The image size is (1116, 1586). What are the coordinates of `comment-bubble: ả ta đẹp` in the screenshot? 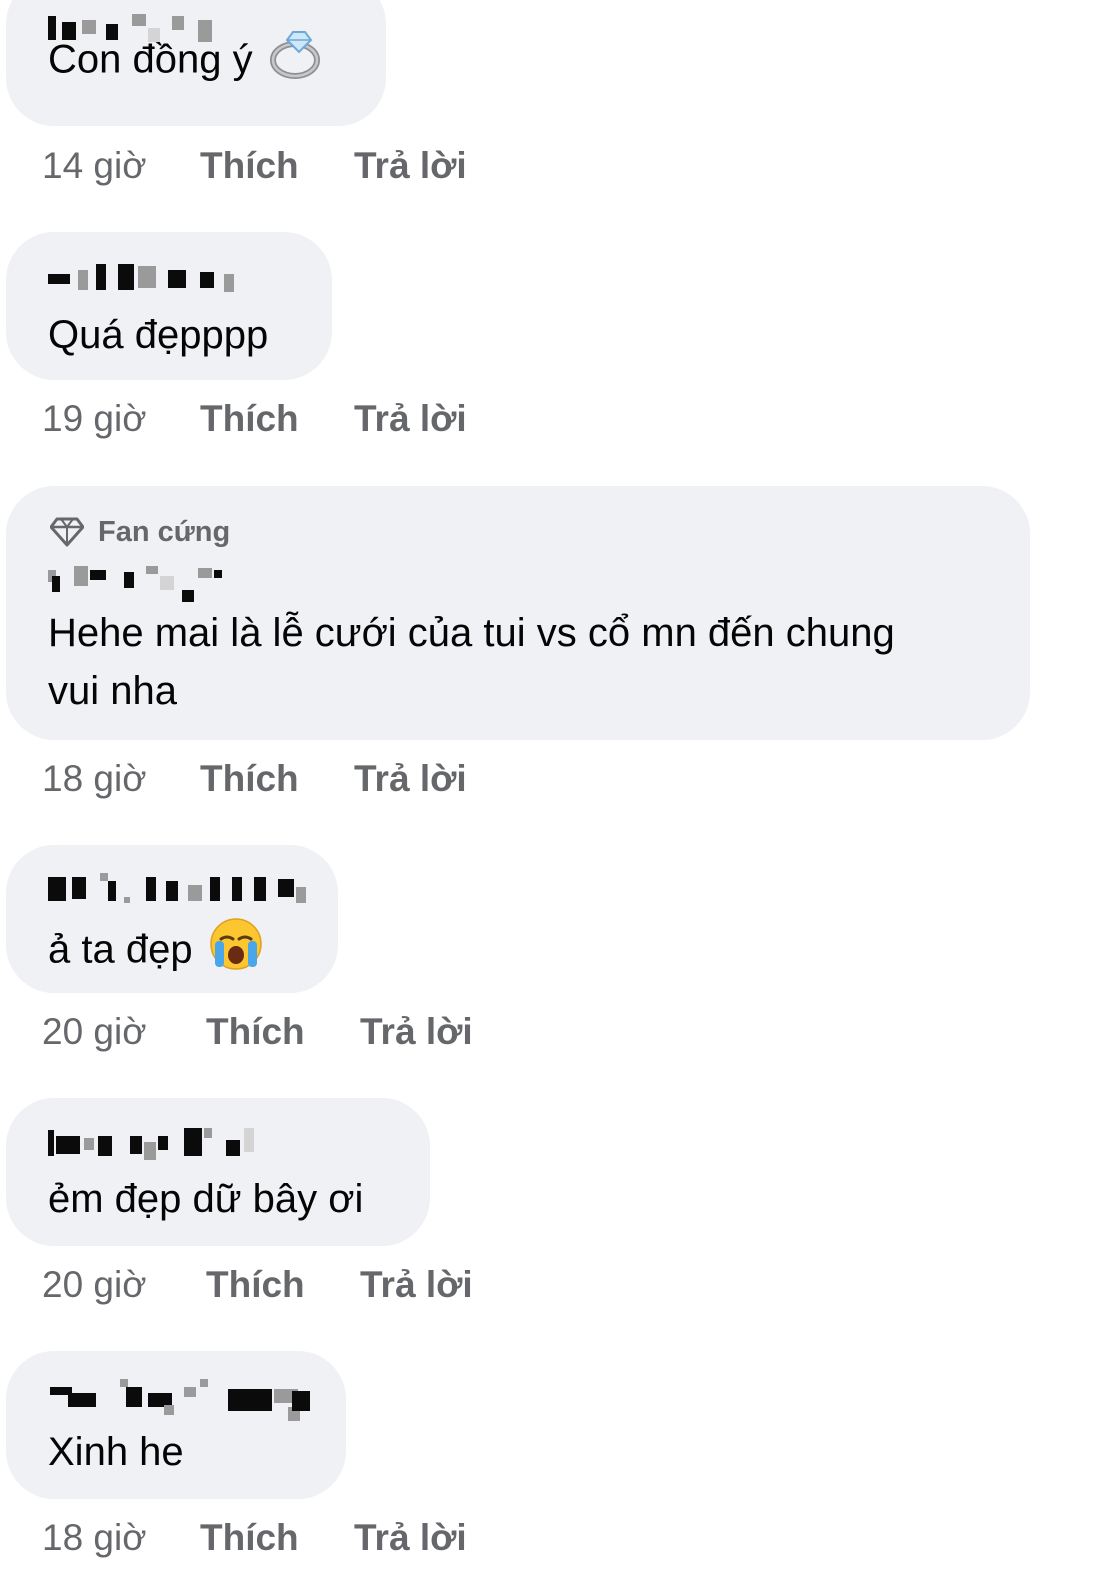 It's located at (172, 919).